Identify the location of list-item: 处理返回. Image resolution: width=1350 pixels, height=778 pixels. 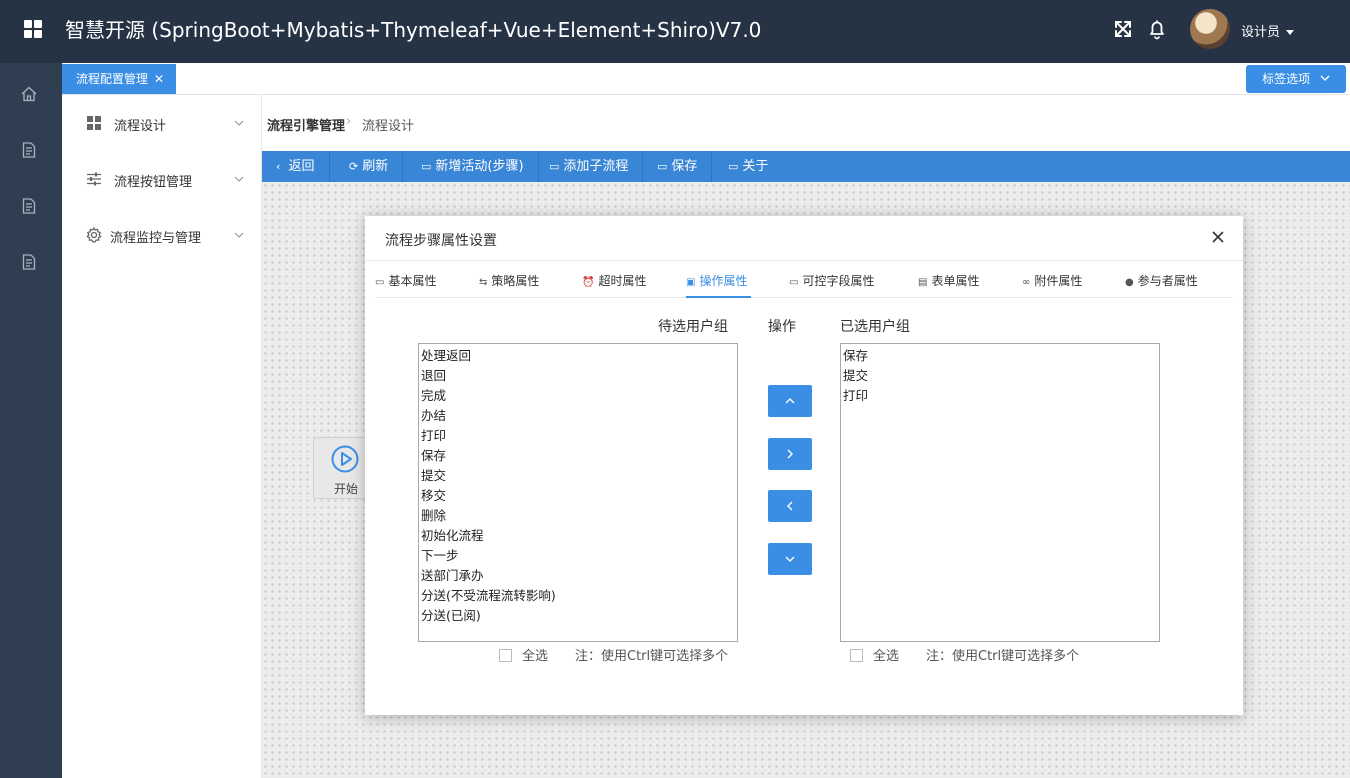
(578, 356).